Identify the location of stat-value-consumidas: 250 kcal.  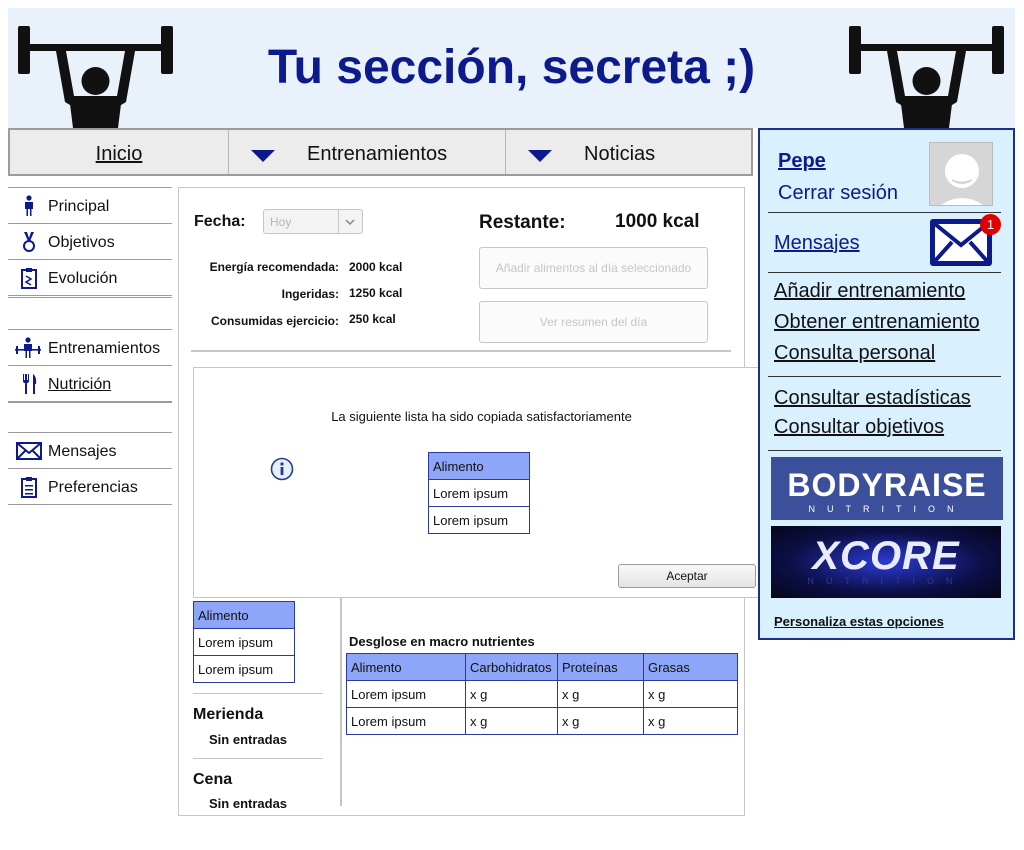
(372, 319).